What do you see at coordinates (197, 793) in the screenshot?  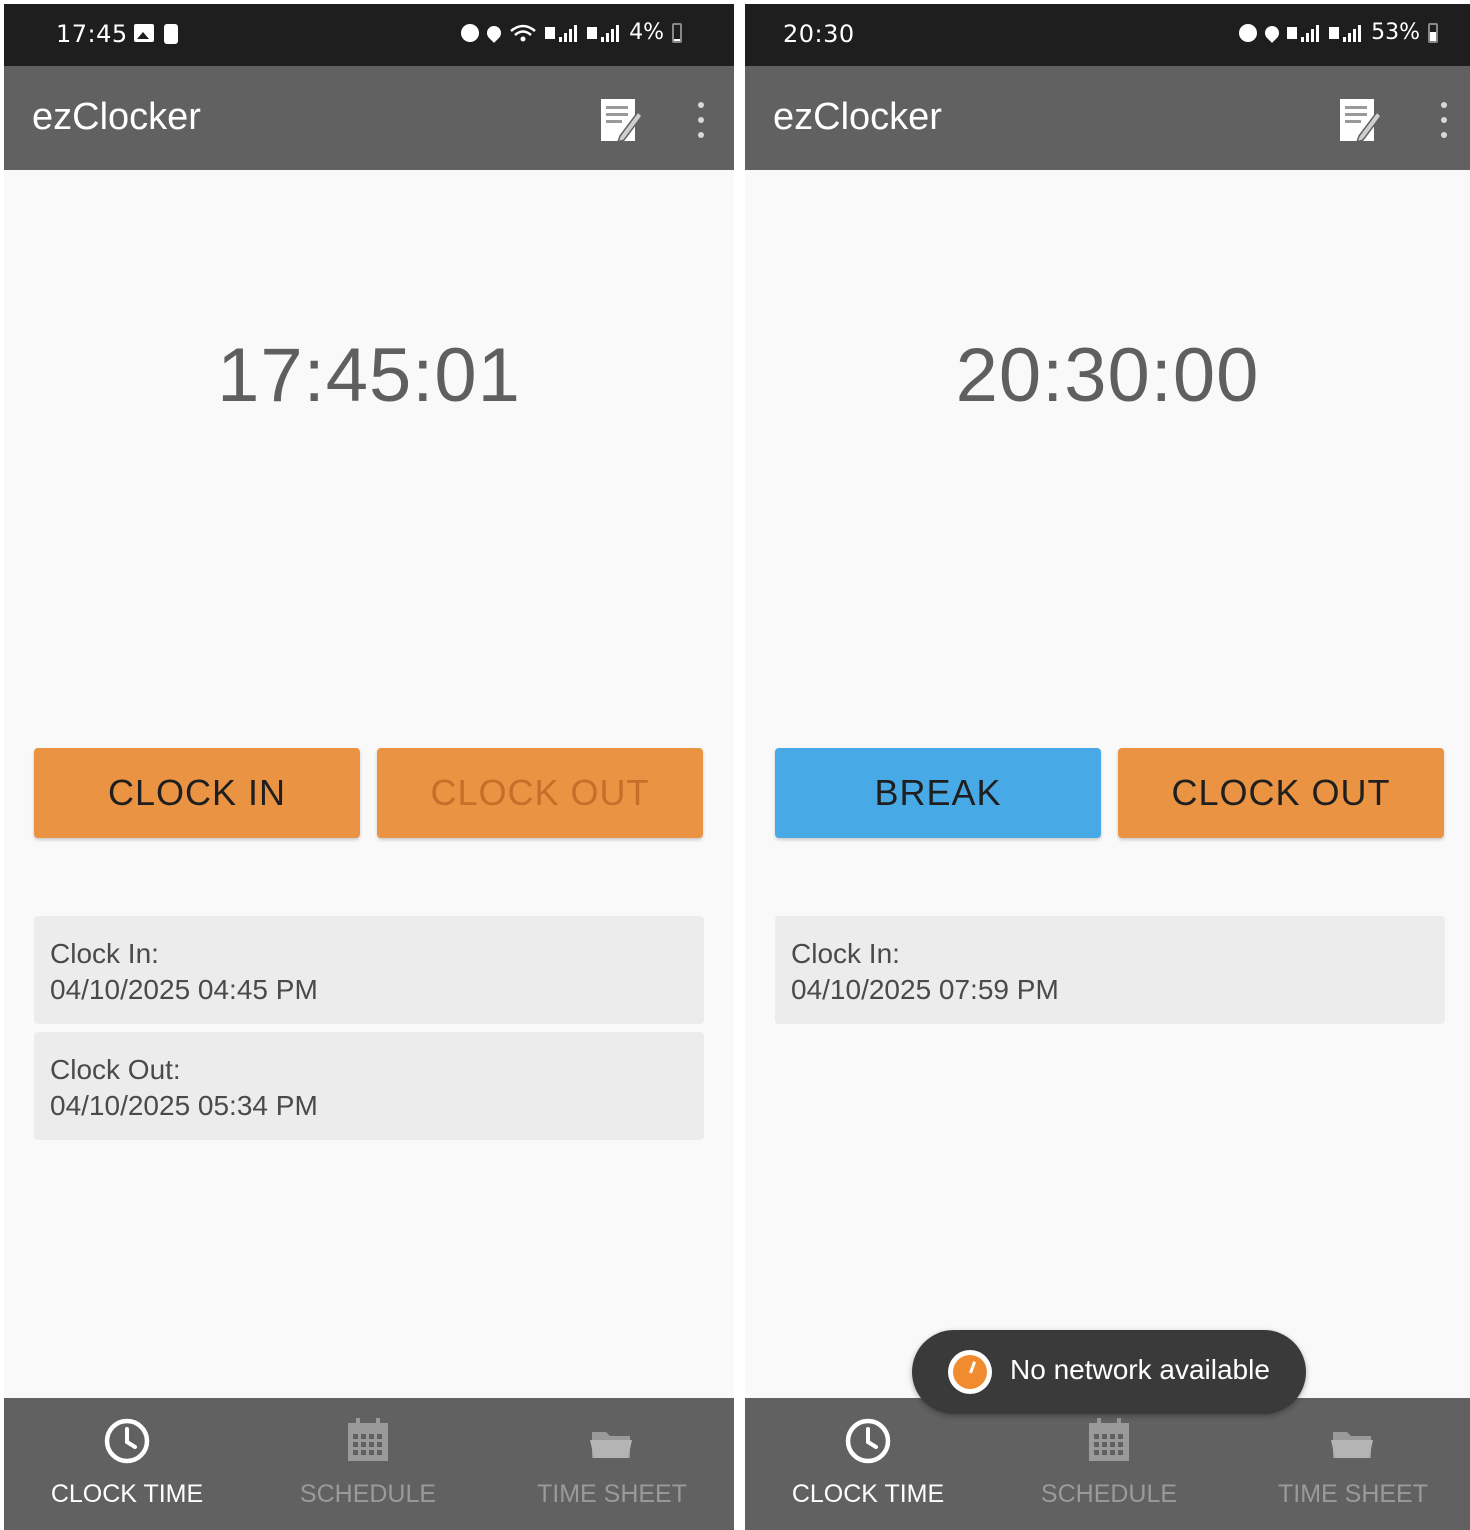 I see `clock-in-button: CLOCK IN` at bounding box center [197, 793].